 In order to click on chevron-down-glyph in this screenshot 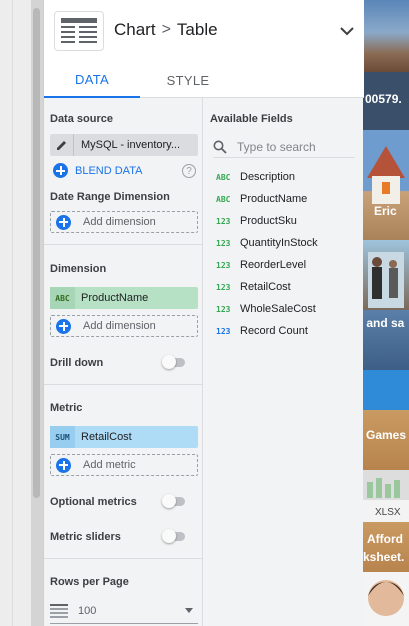, I will do `click(347, 31)`.